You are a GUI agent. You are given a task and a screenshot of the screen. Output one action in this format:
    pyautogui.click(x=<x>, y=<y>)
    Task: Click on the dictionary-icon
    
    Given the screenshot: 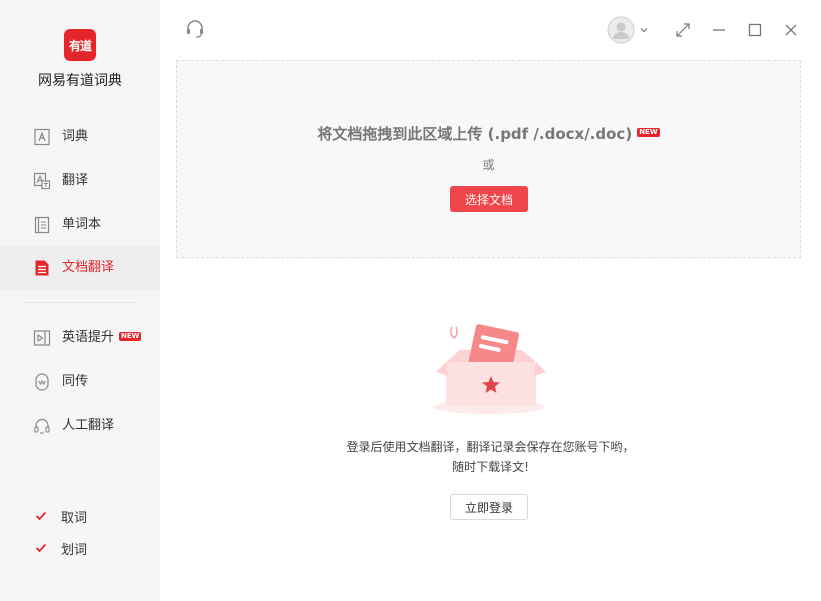 What is the action you would take?
    pyautogui.click(x=42, y=137)
    